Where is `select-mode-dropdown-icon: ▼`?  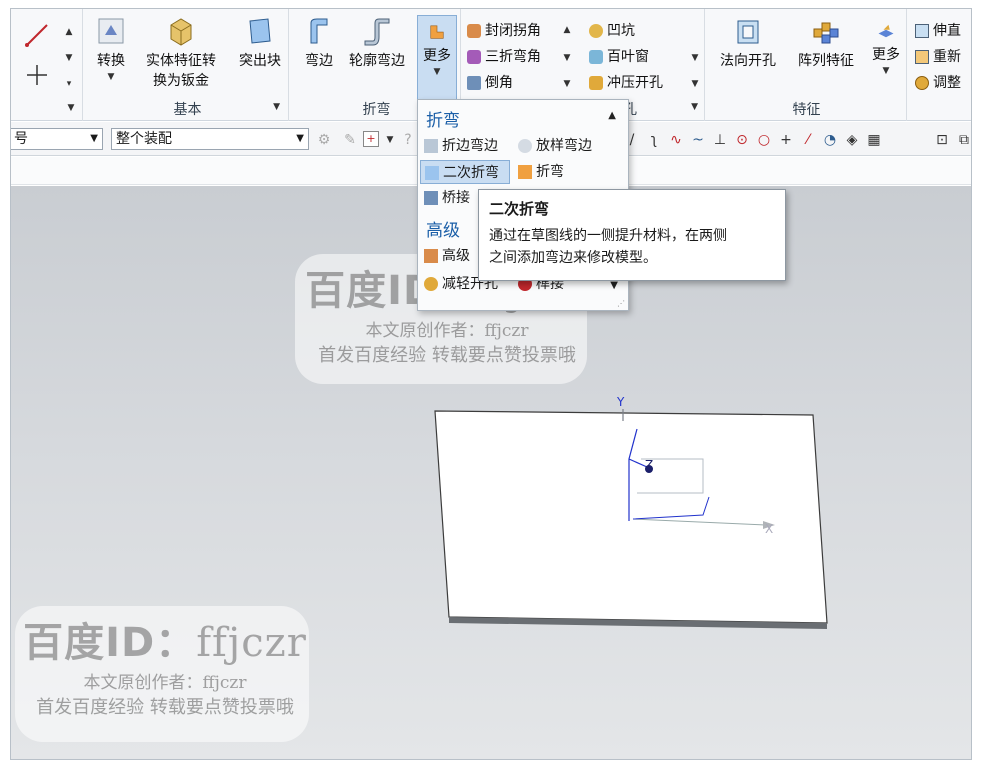 select-mode-dropdown-icon: ▼ is located at coordinates (390, 140).